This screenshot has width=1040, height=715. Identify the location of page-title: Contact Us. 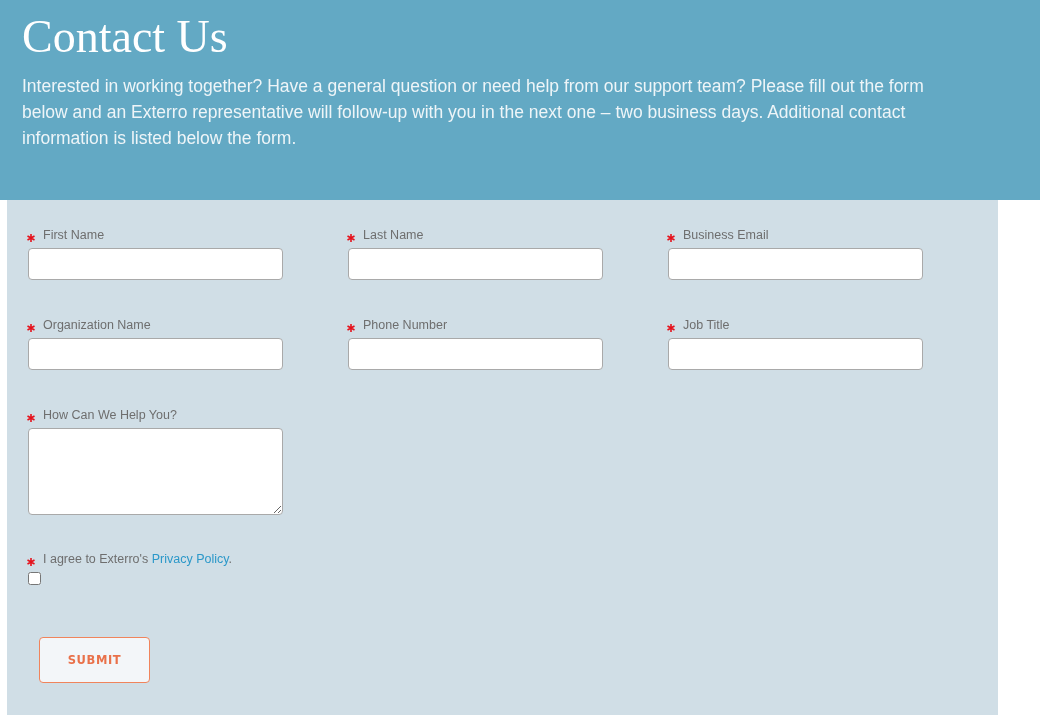
(125, 37).